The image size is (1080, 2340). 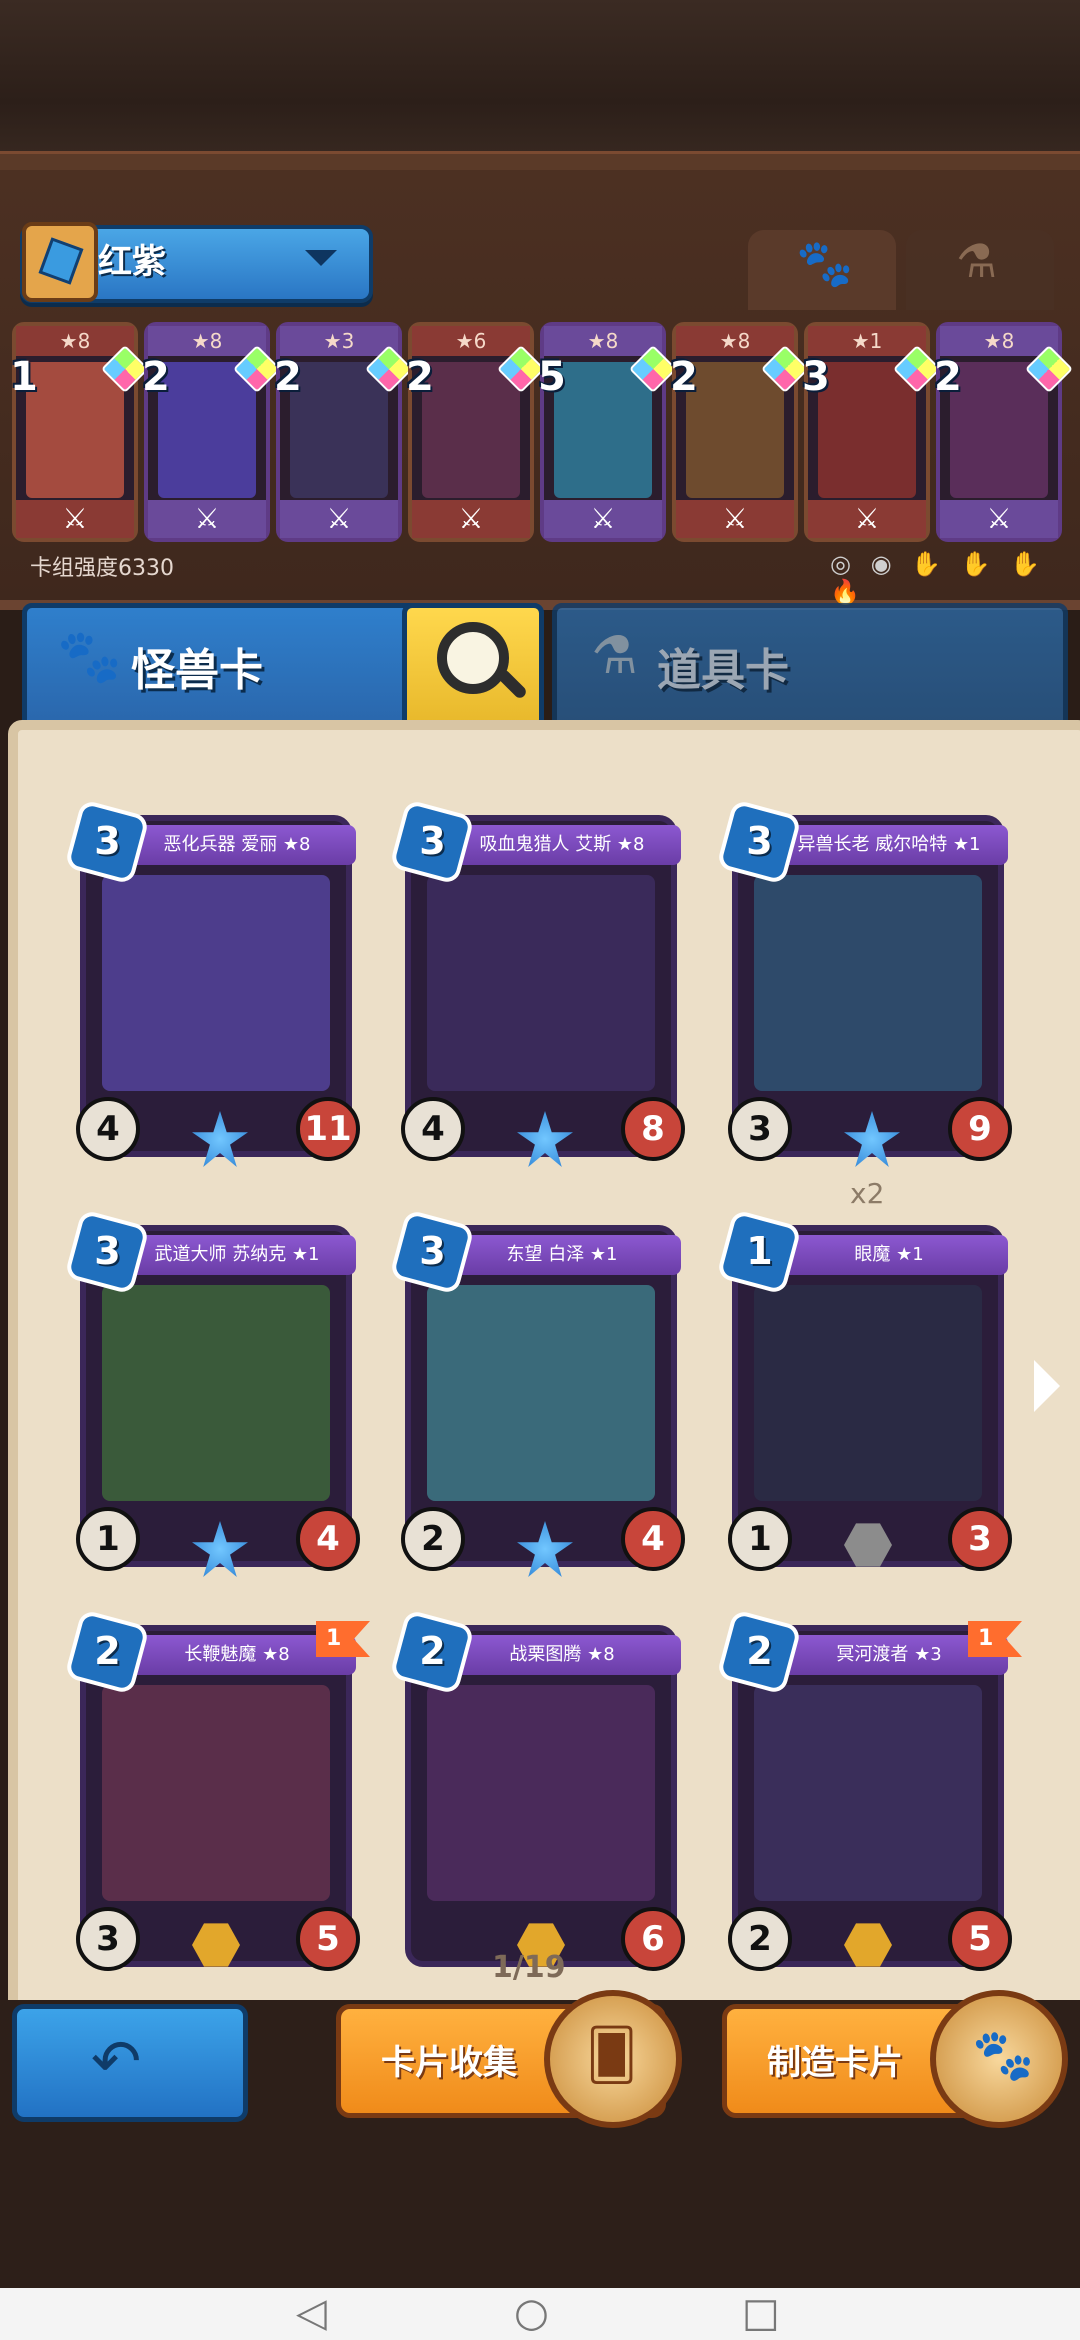 I want to click on top-frame, so click(x=540, y=85).